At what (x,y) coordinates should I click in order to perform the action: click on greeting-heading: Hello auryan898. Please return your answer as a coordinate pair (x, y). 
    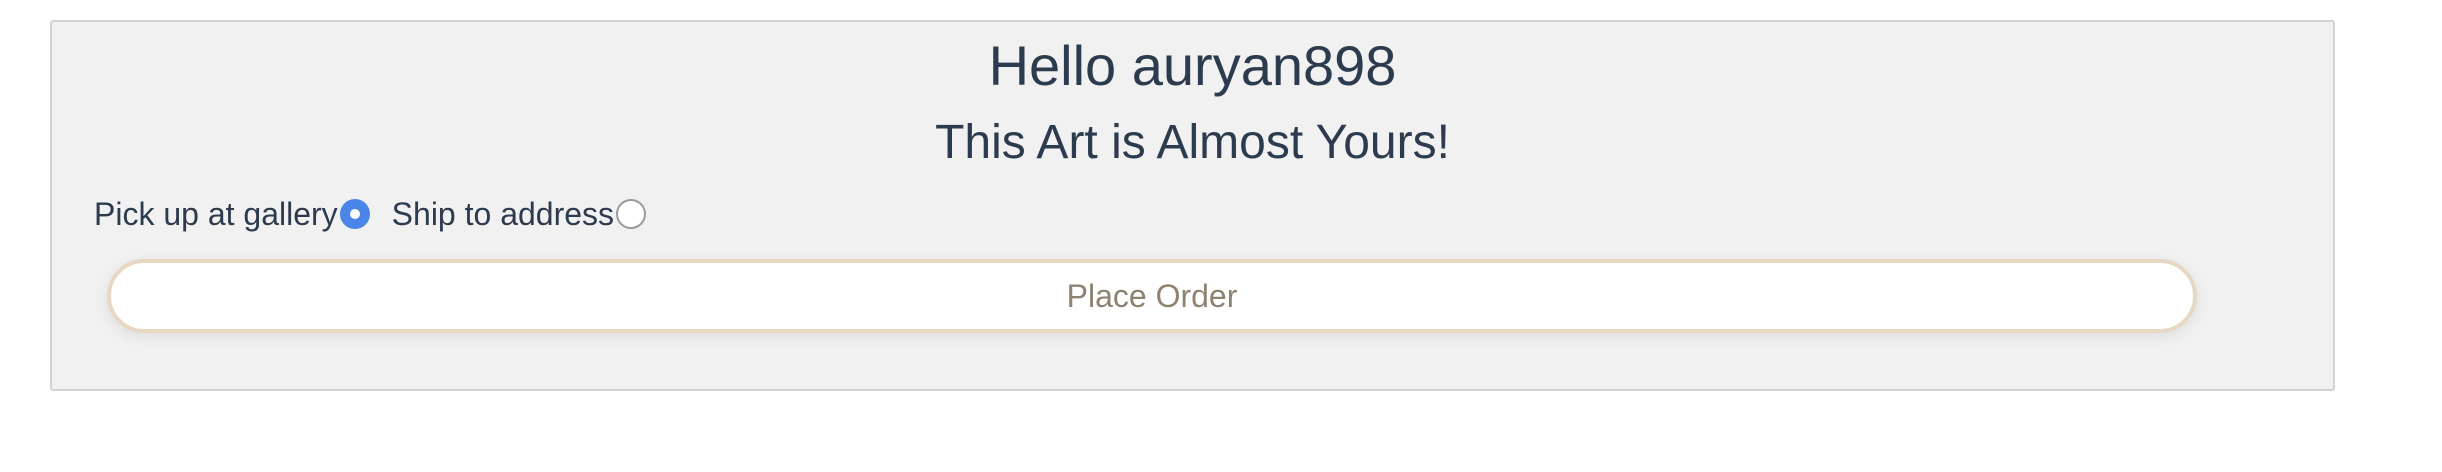
    Looking at the image, I should click on (1192, 65).